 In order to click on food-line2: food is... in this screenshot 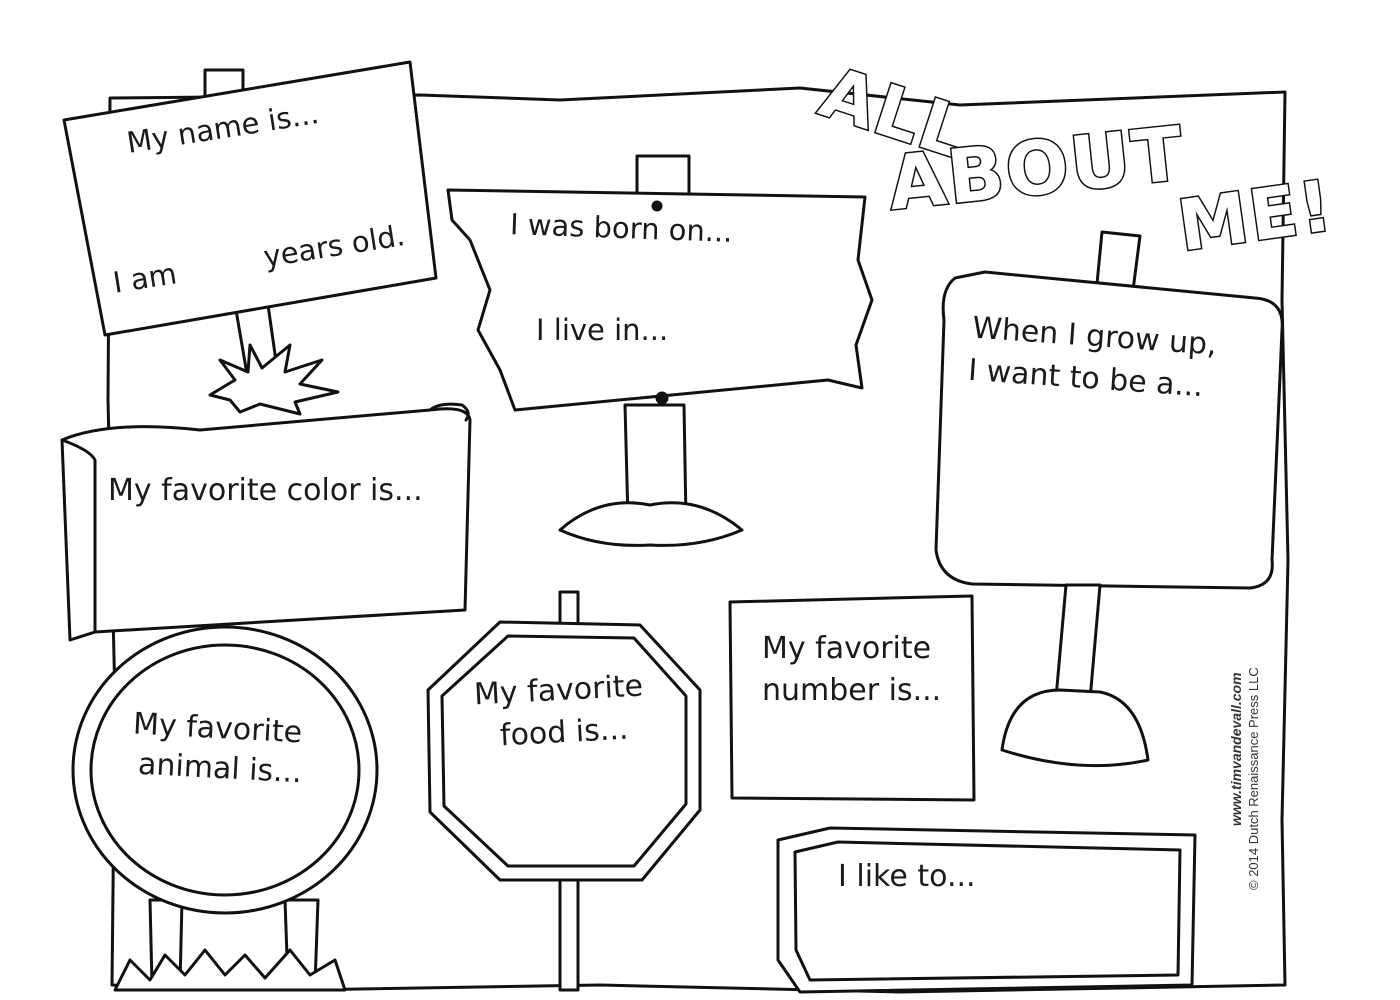, I will do `click(564, 732)`.